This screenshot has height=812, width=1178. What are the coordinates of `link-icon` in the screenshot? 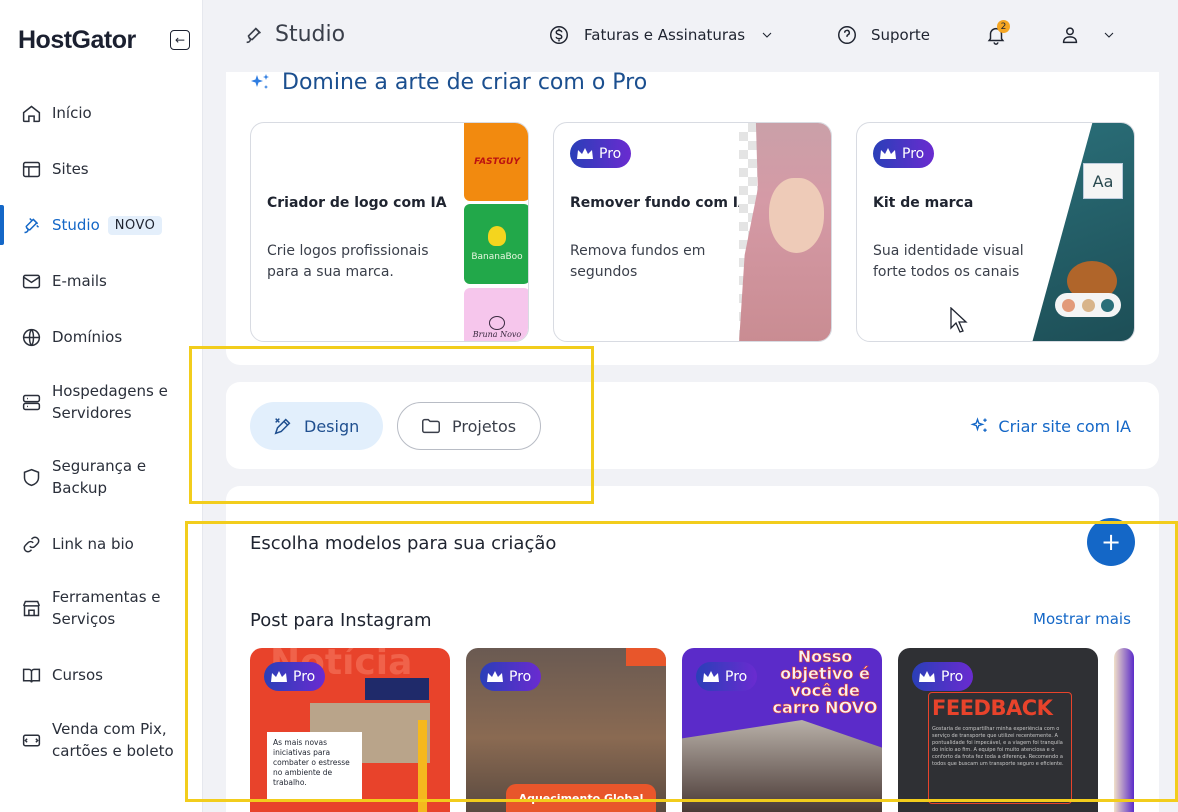 It's located at (31, 544).